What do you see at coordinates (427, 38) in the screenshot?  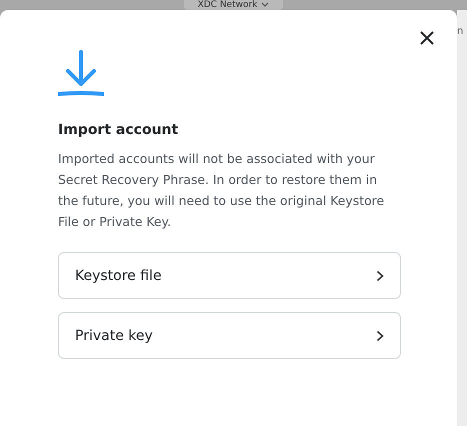 I see `close-icon` at bounding box center [427, 38].